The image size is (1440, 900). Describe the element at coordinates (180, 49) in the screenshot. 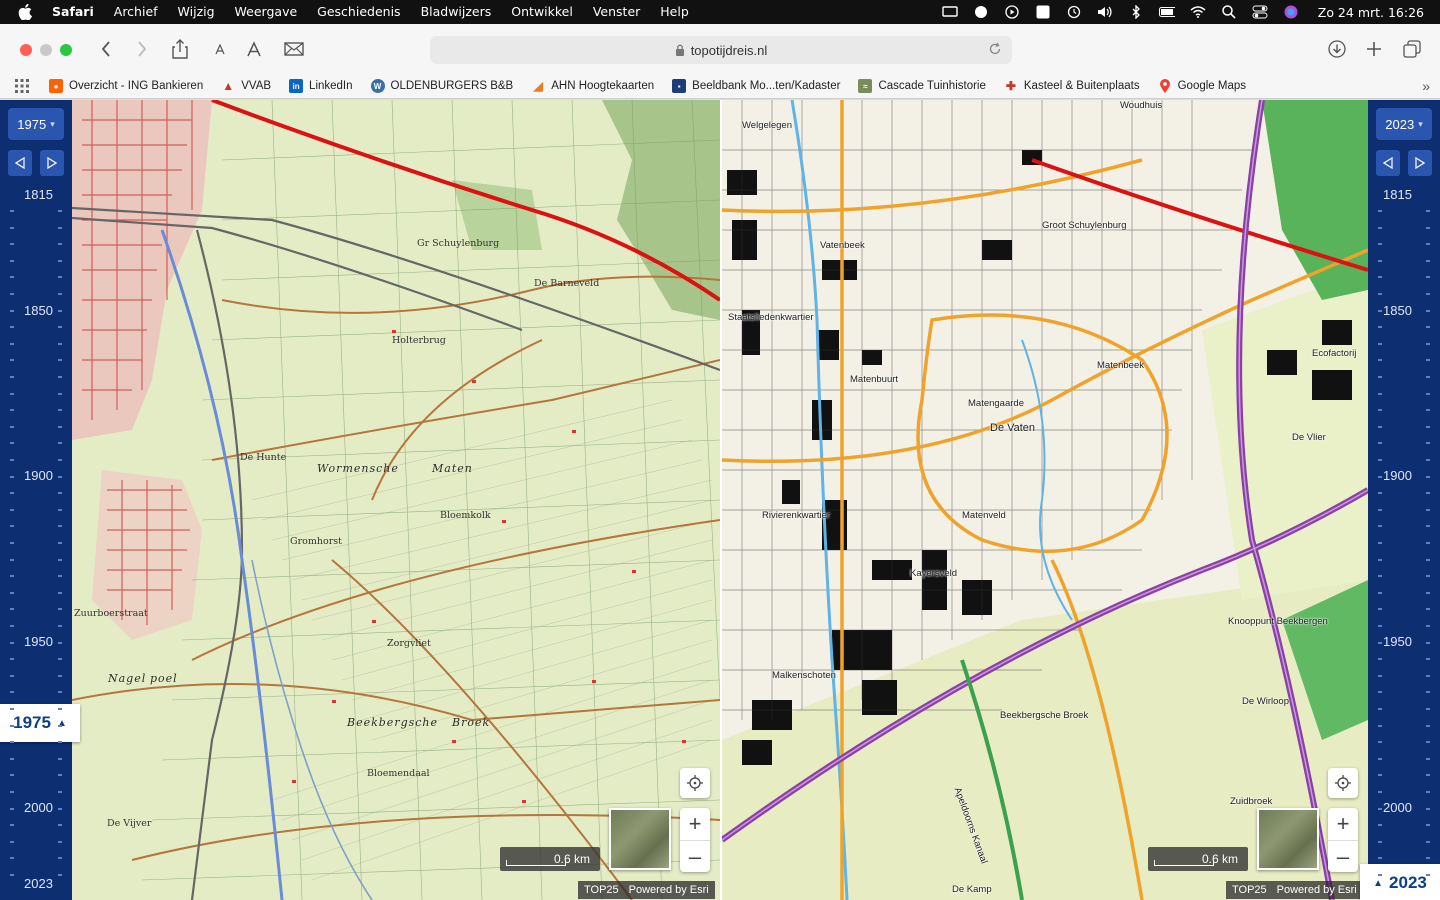

I see `share-button` at that location.